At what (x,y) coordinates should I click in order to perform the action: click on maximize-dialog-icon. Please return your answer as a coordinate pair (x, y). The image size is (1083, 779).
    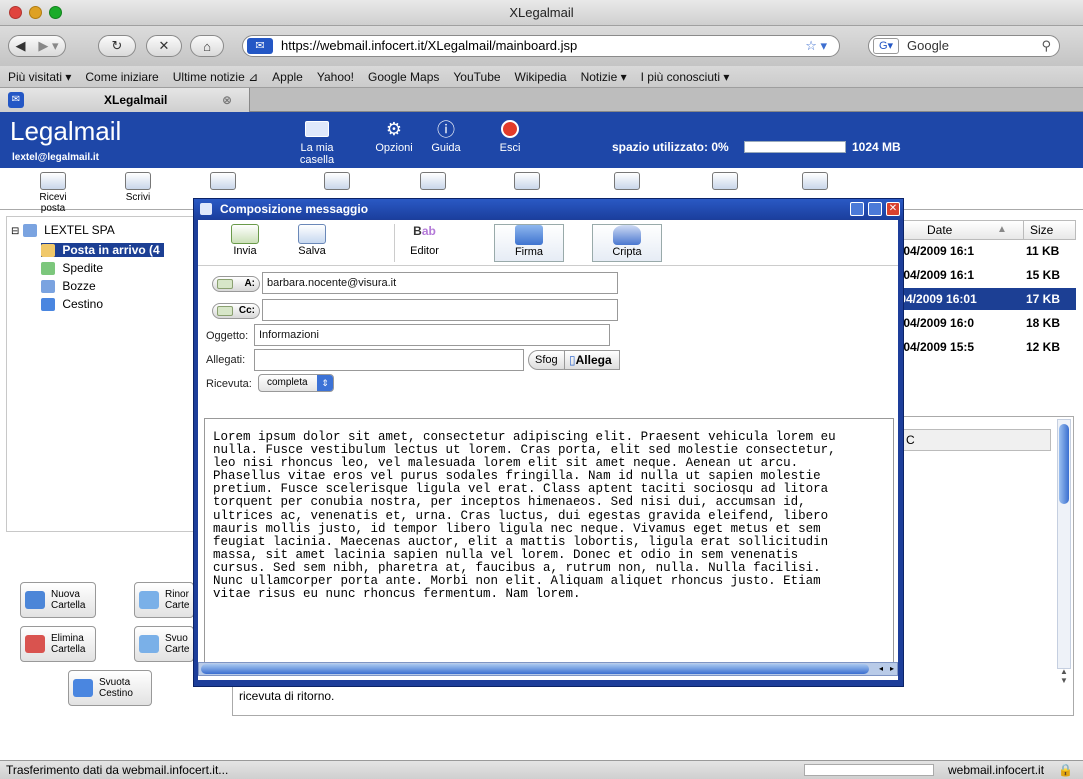
    Looking at the image, I should click on (875, 209).